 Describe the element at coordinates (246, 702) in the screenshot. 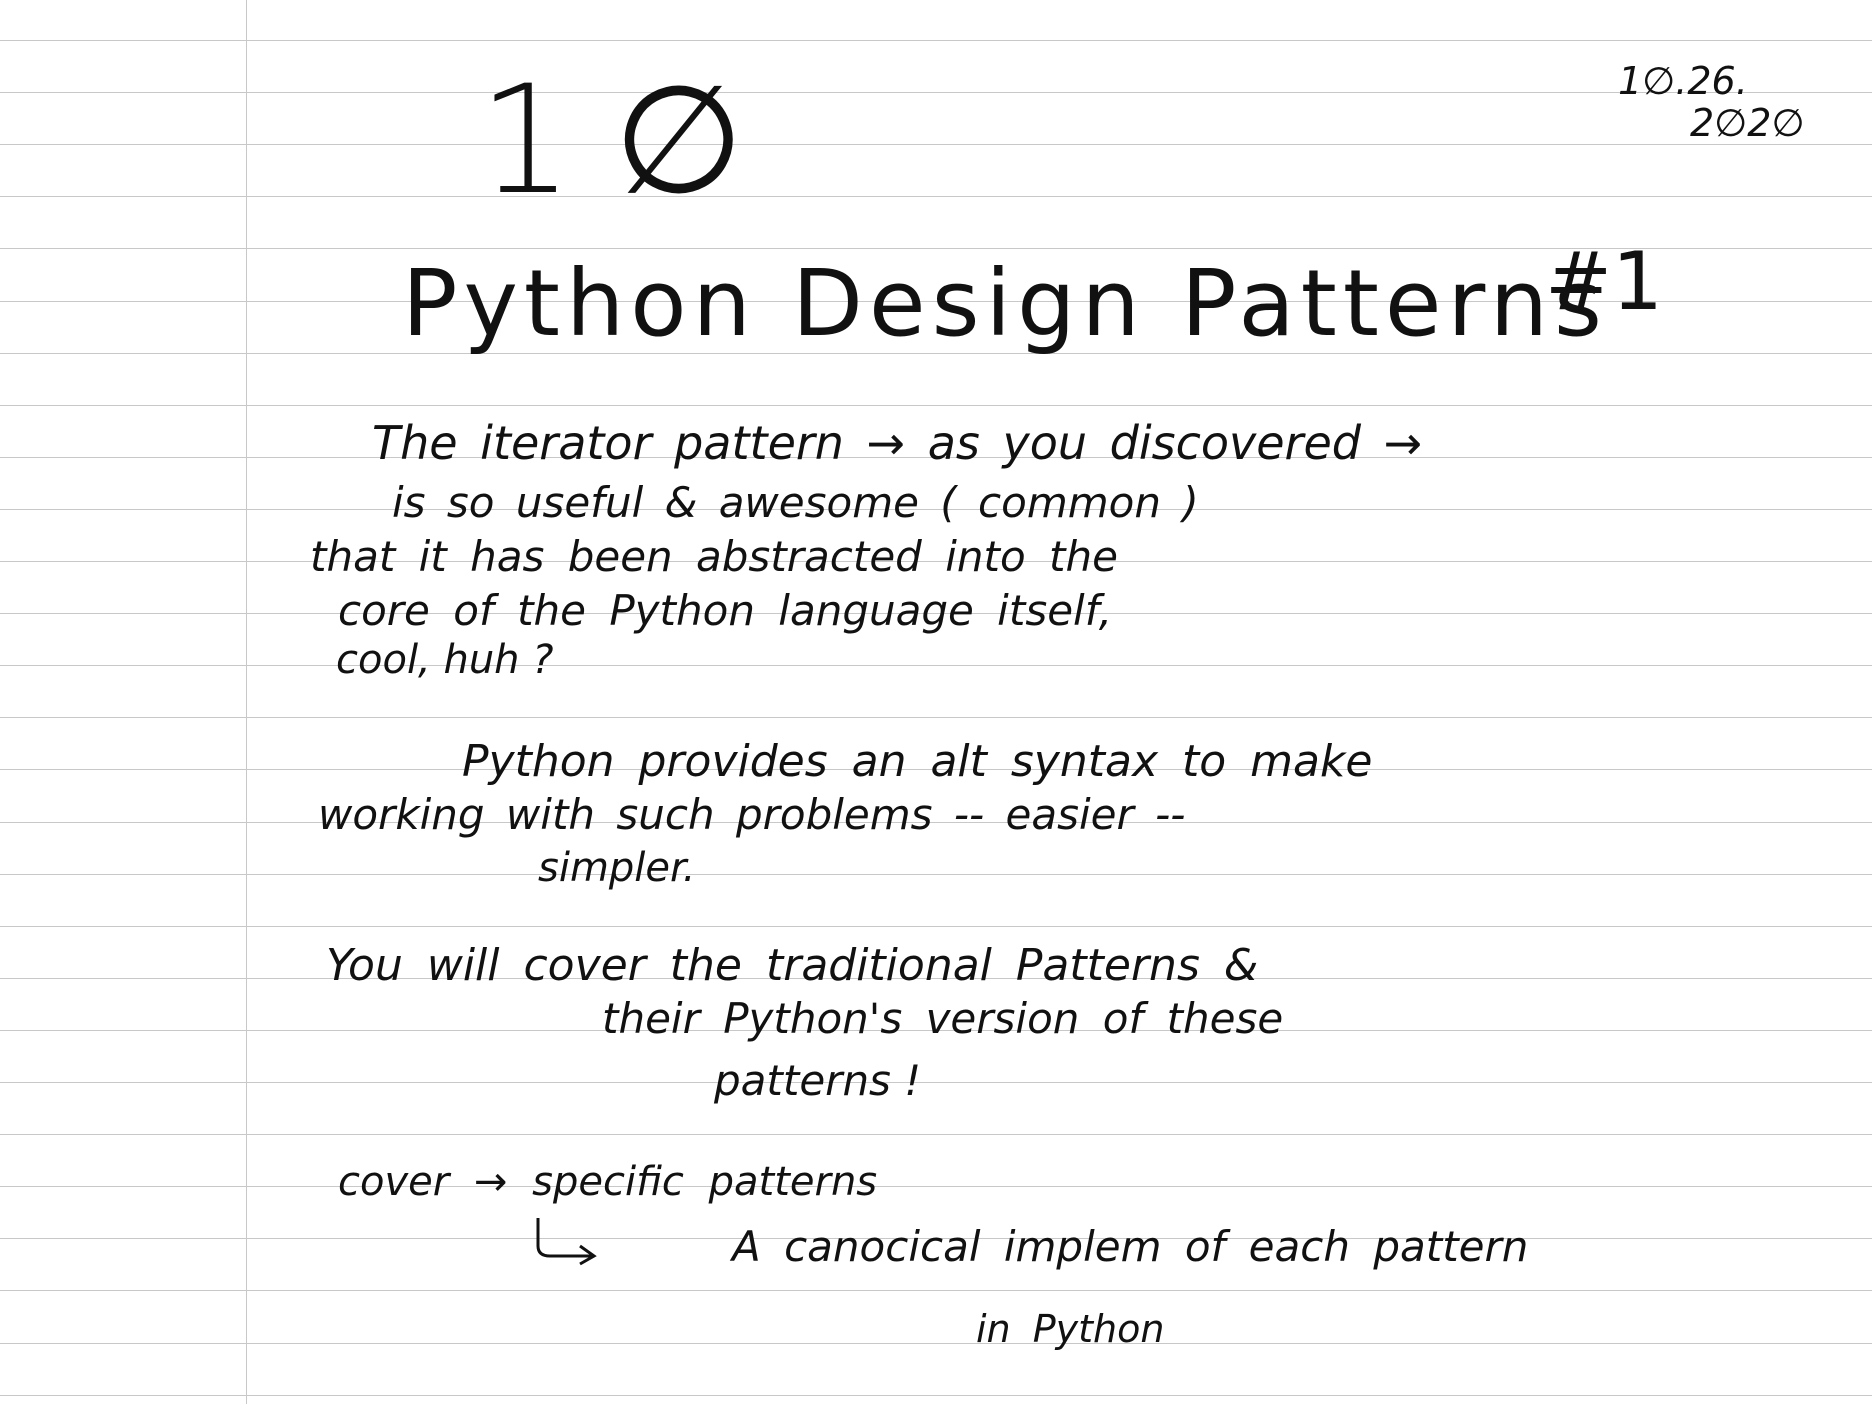

I see `margin-line` at that location.